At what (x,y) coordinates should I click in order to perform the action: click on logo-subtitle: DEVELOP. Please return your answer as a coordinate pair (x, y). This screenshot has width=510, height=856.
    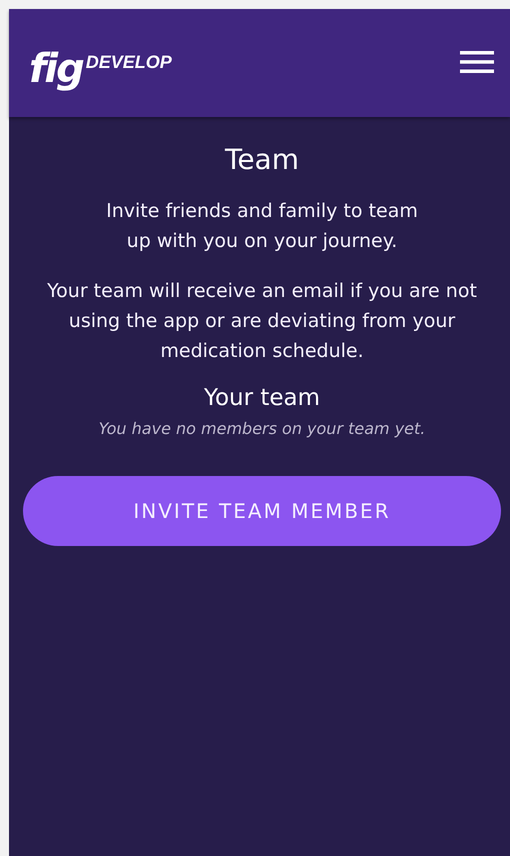
    Looking at the image, I should click on (129, 62).